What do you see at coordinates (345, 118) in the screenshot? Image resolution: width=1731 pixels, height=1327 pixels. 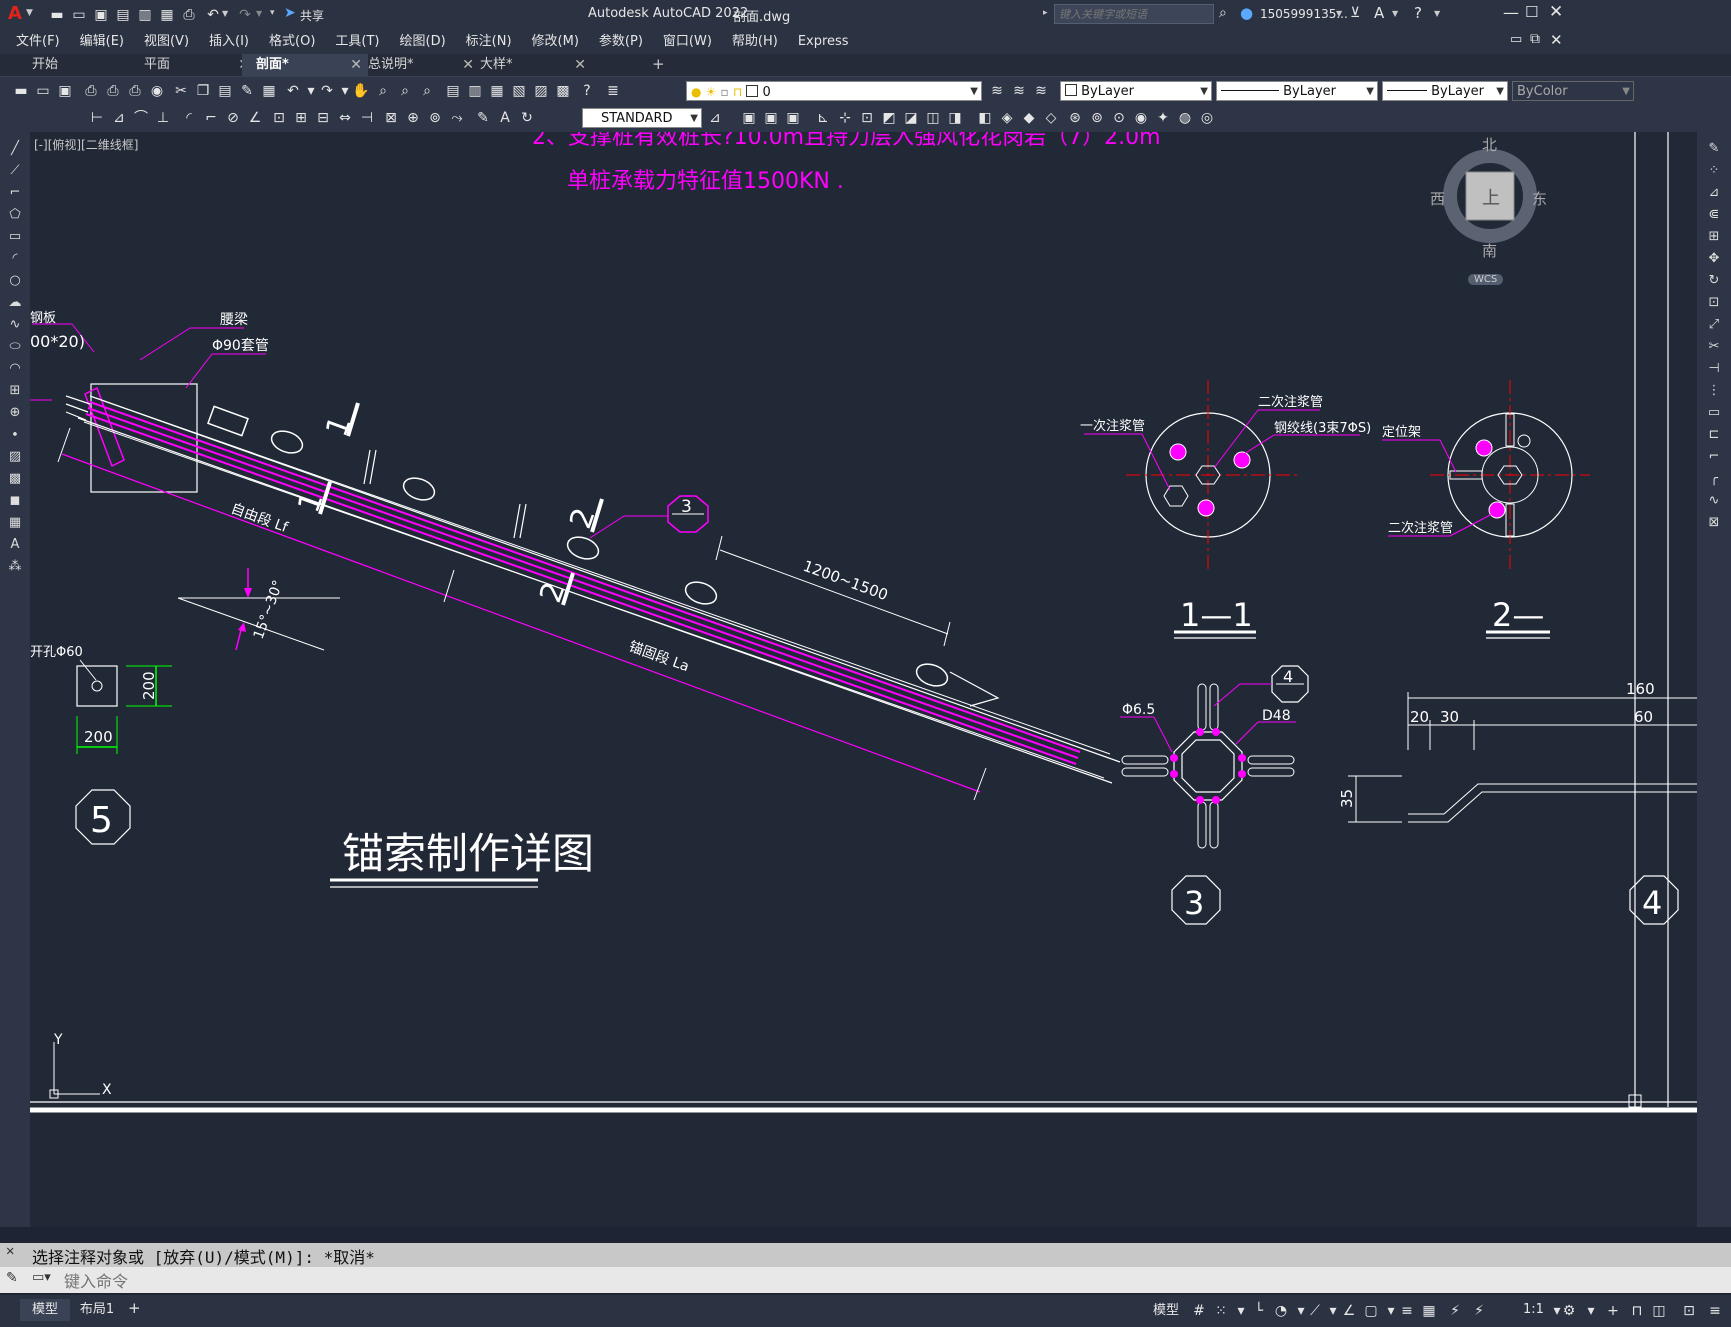 I see `dim-space-icon: ⇔` at bounding box center [345, 118].